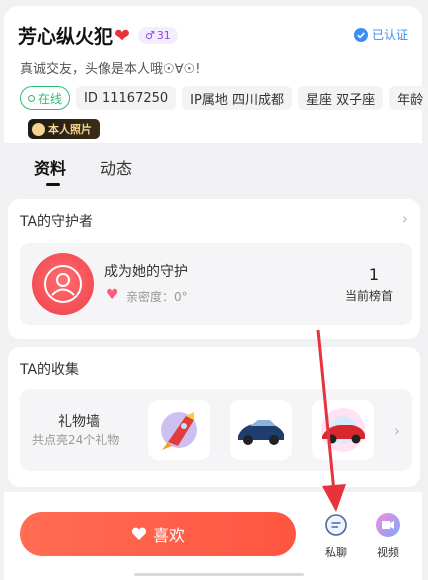 This screenshot has width=428, height=580. I want to click on tag-id: ID 11167250, so click(126, 98).